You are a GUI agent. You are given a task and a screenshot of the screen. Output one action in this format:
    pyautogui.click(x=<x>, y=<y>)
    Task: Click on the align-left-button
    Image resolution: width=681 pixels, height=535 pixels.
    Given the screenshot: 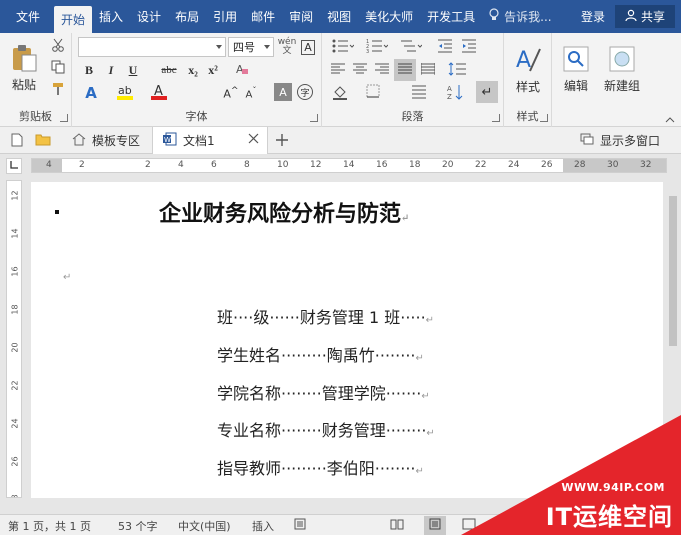 What is the action you would take?
    pyautogui.click(x=338, y=70)
    